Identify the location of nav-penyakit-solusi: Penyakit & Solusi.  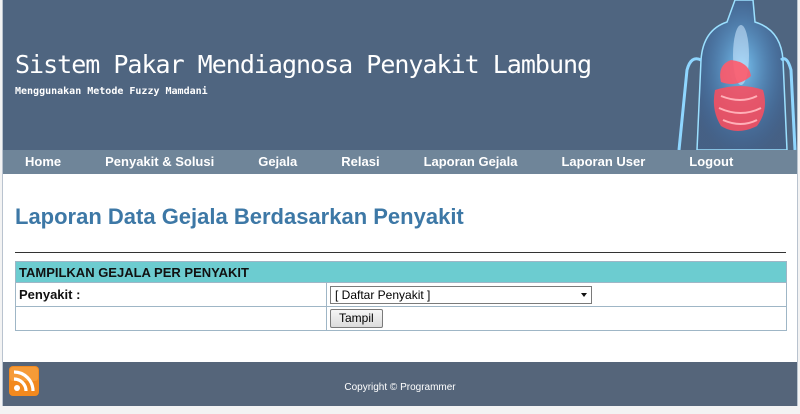
(159, 162).